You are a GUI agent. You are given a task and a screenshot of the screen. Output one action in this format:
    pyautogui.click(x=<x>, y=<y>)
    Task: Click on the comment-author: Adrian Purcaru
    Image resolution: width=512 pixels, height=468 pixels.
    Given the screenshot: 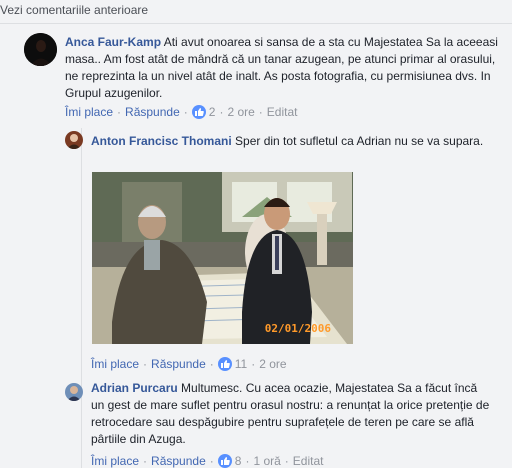 What is the action you would take?
    pyautogui.click(x=134, y=388)
    